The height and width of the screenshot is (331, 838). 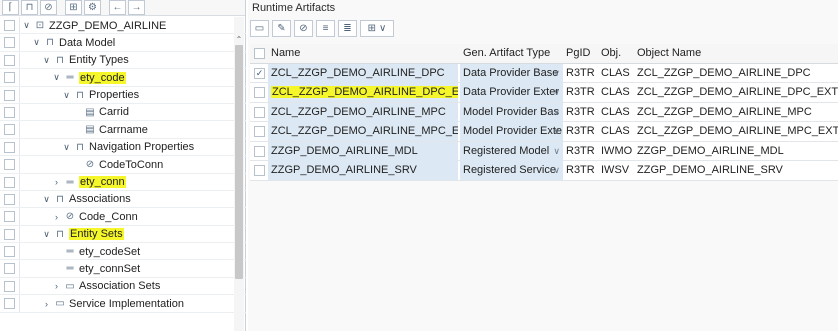 I want to click on tree-node: ═ ety_connSet, so click(x=96, y=268).